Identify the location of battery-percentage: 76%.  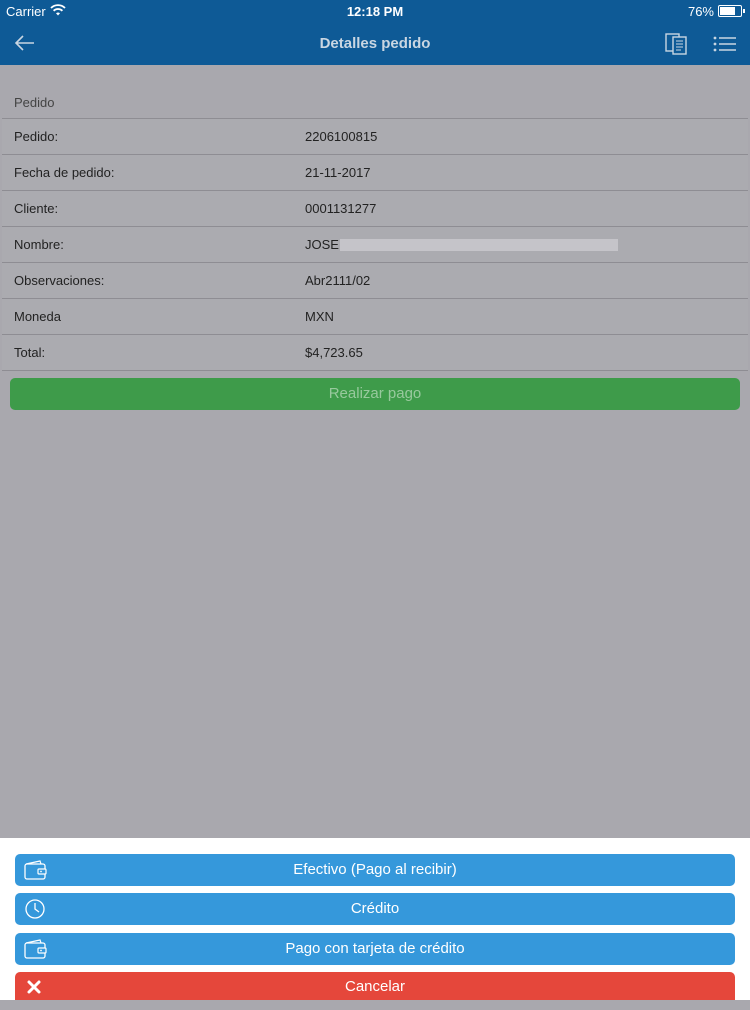
(700, 11).